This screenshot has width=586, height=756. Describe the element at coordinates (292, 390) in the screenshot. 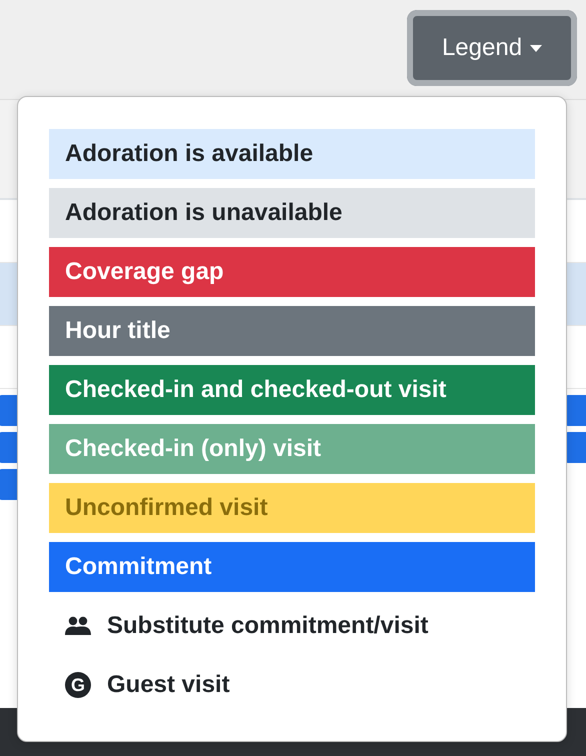

I see `legend-swatch: Checked-in and checked-out visit` at that location.